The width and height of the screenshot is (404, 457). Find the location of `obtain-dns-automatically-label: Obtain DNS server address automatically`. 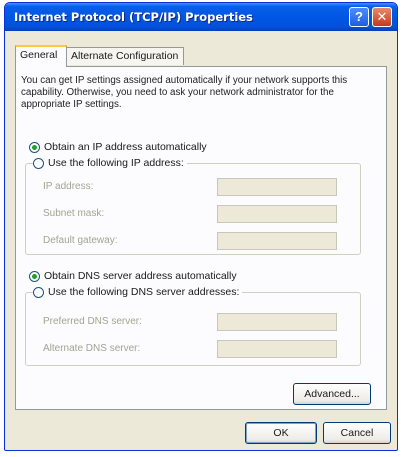

obtain-dns-automatically-label: Obtain DNS server address automatically is located at coordinates (140, 276).